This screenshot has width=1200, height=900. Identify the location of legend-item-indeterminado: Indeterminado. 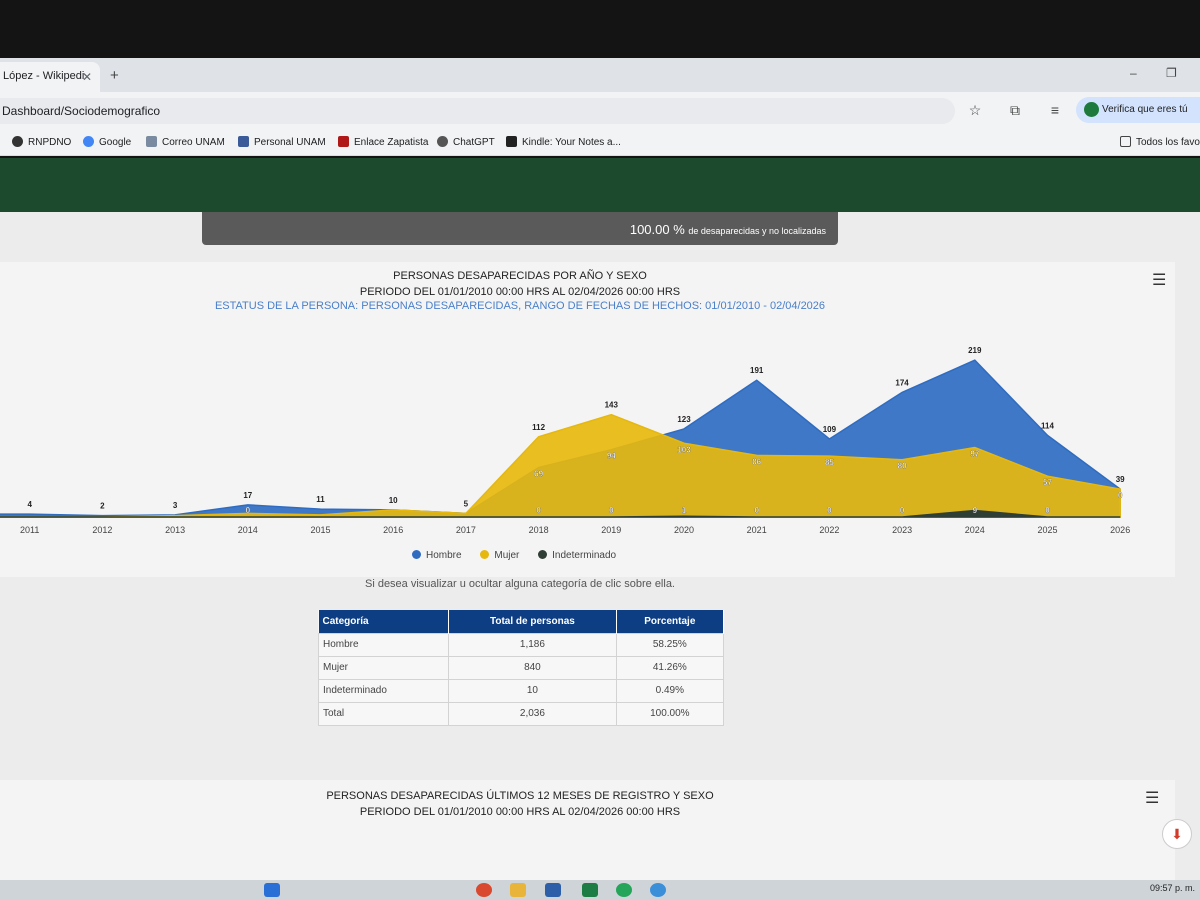
(577, 555).